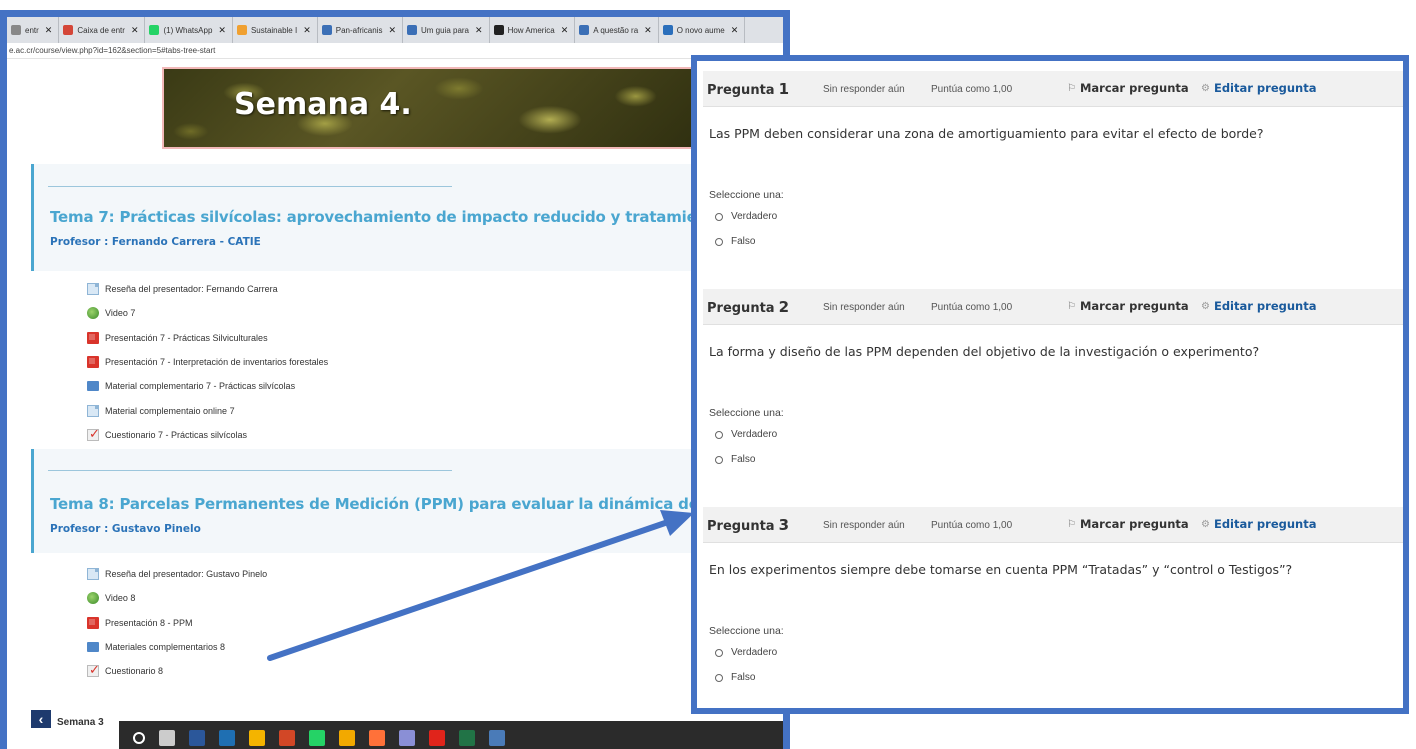 This screenshot has height=749, width=1416. What do you see at coordinates (167, 738) in the screenshot?
I see `task-view-icon` at bounding box center [167, 738].